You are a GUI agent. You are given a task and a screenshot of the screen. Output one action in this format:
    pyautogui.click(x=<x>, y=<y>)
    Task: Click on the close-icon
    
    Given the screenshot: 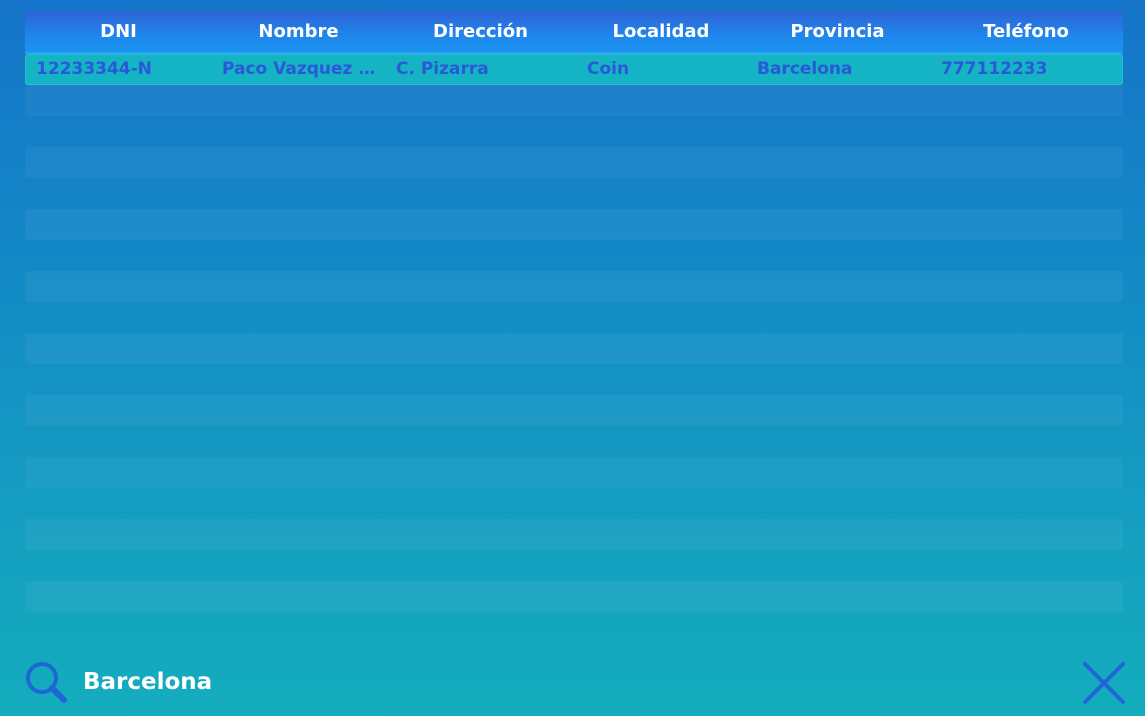 What is the action you would take?
    pyautogui.click(x=1104, y=683)
    